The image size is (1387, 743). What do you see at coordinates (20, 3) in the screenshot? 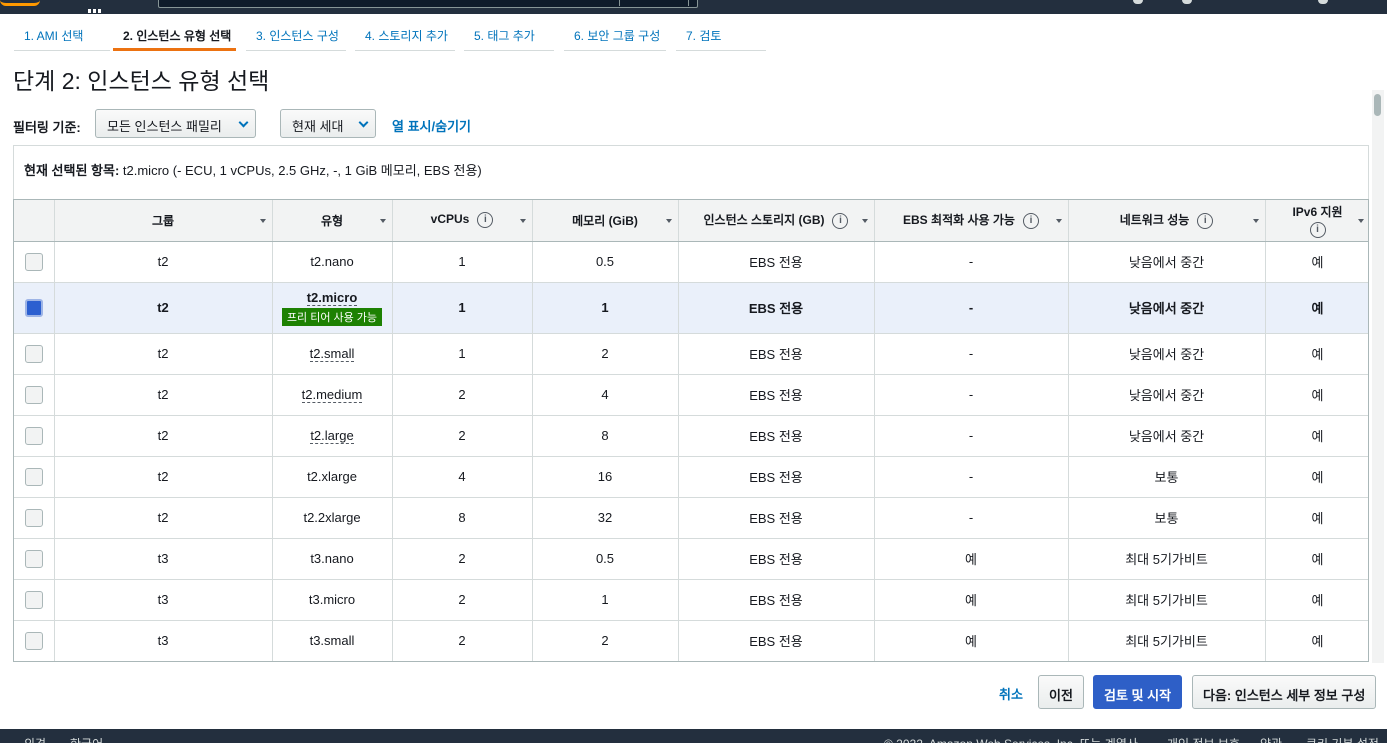
I see `aws-logo` at bounding box center [20, 3].